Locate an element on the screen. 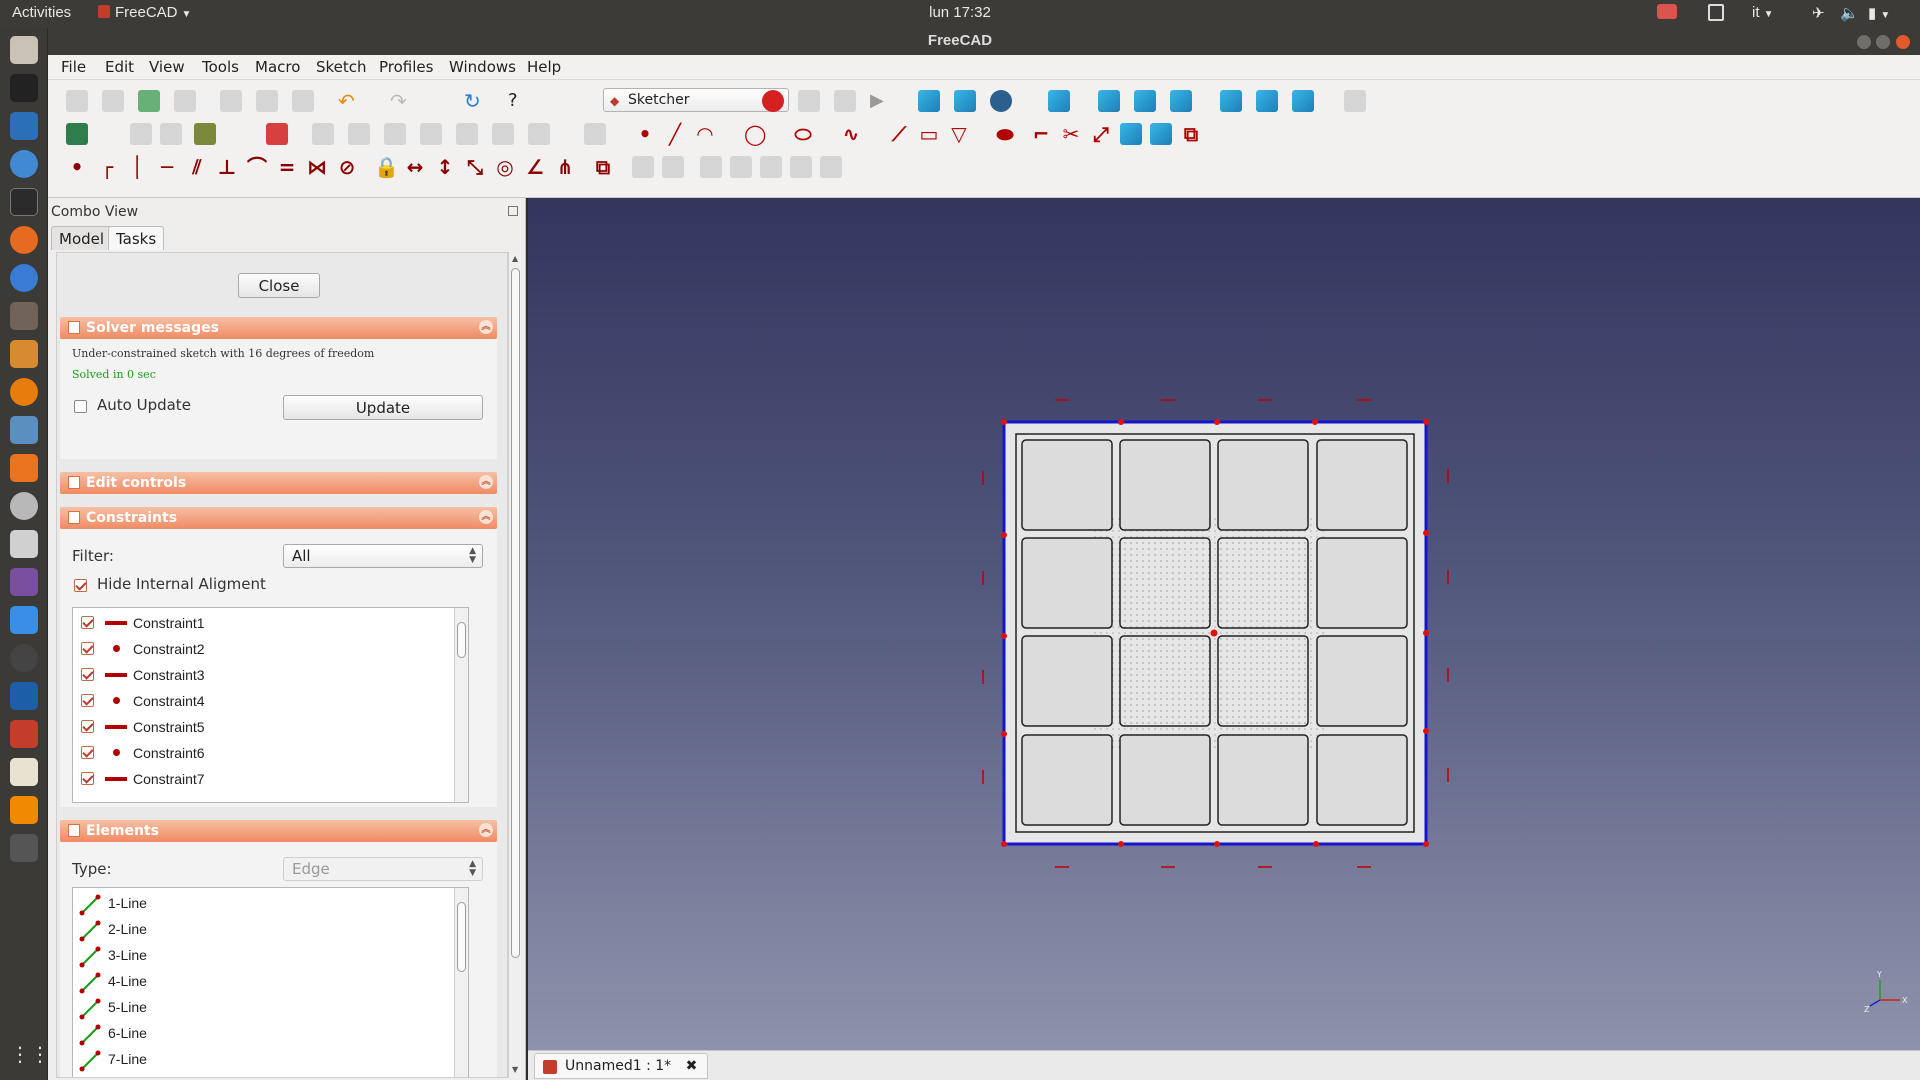 This screenshot has width=1920, height=1080. maximize-button is located at coordinates (1883, 42).